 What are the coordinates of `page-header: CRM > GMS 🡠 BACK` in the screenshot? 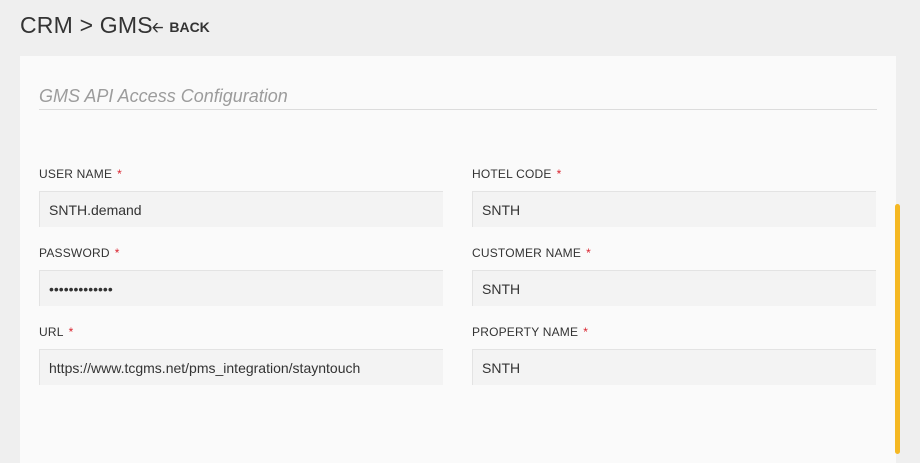 It's located at (460, 27).